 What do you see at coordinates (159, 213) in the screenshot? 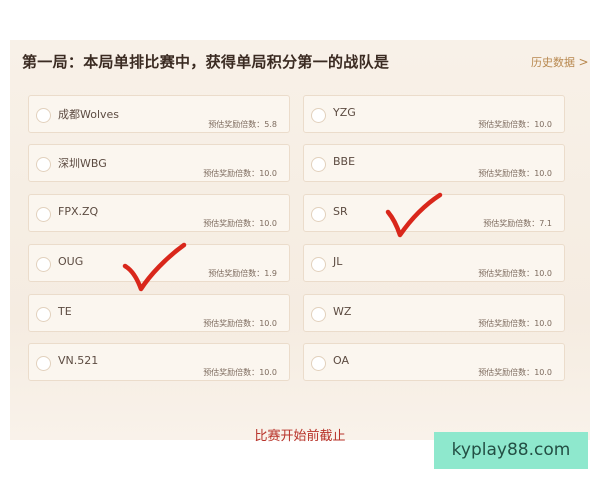
I see `option-fpx-zq: FPX.ZQ 预估奖励倍数：10.0` at bounding box center [159, 213].